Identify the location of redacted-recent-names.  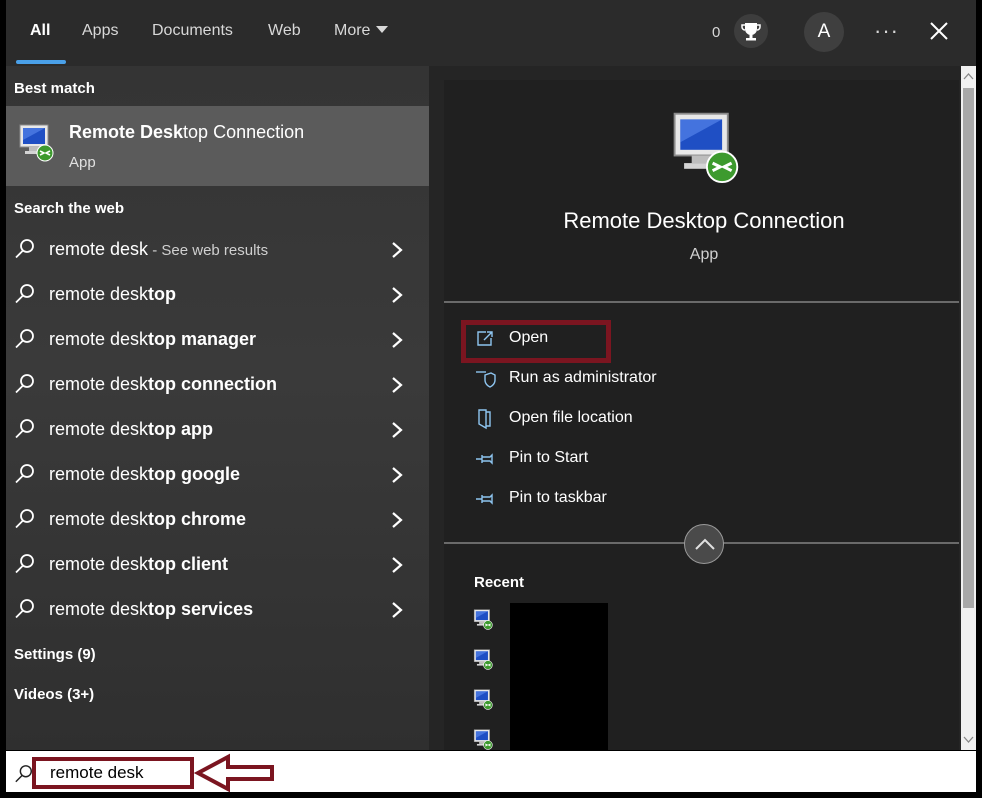
(559, 676).